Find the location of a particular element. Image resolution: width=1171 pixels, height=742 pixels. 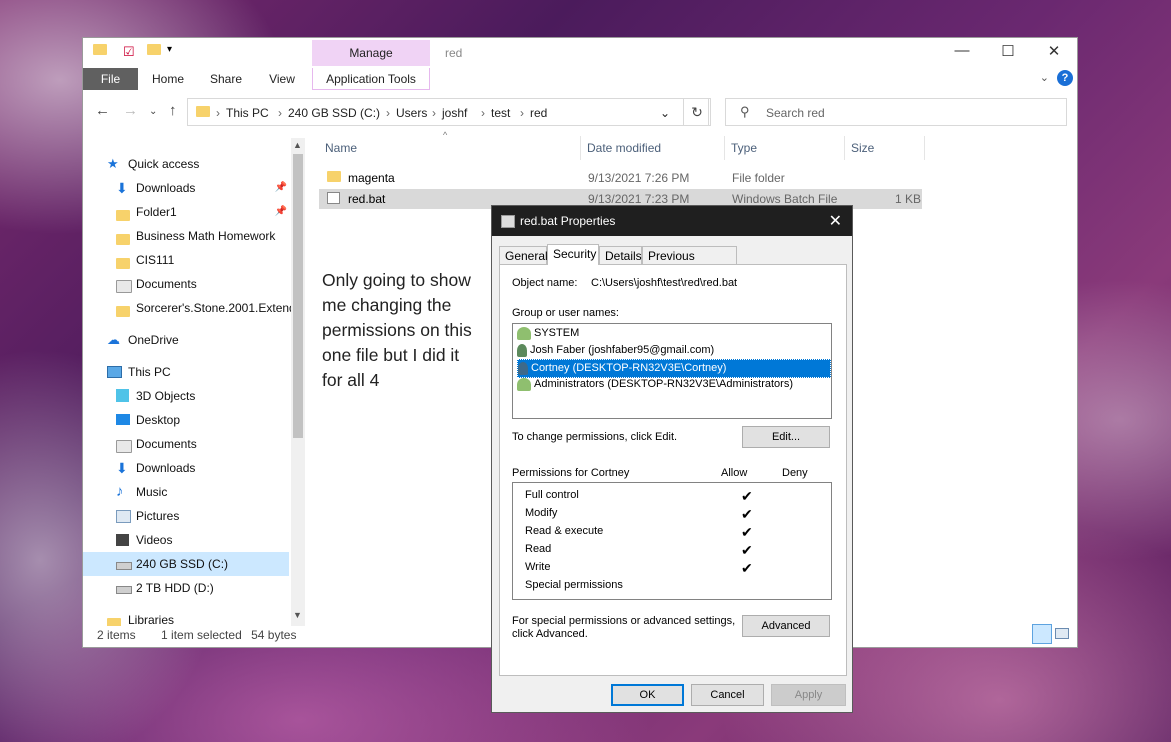

nav-item-downloads: ⬇ Downloads 📌 is located at coordinates (186, 188).